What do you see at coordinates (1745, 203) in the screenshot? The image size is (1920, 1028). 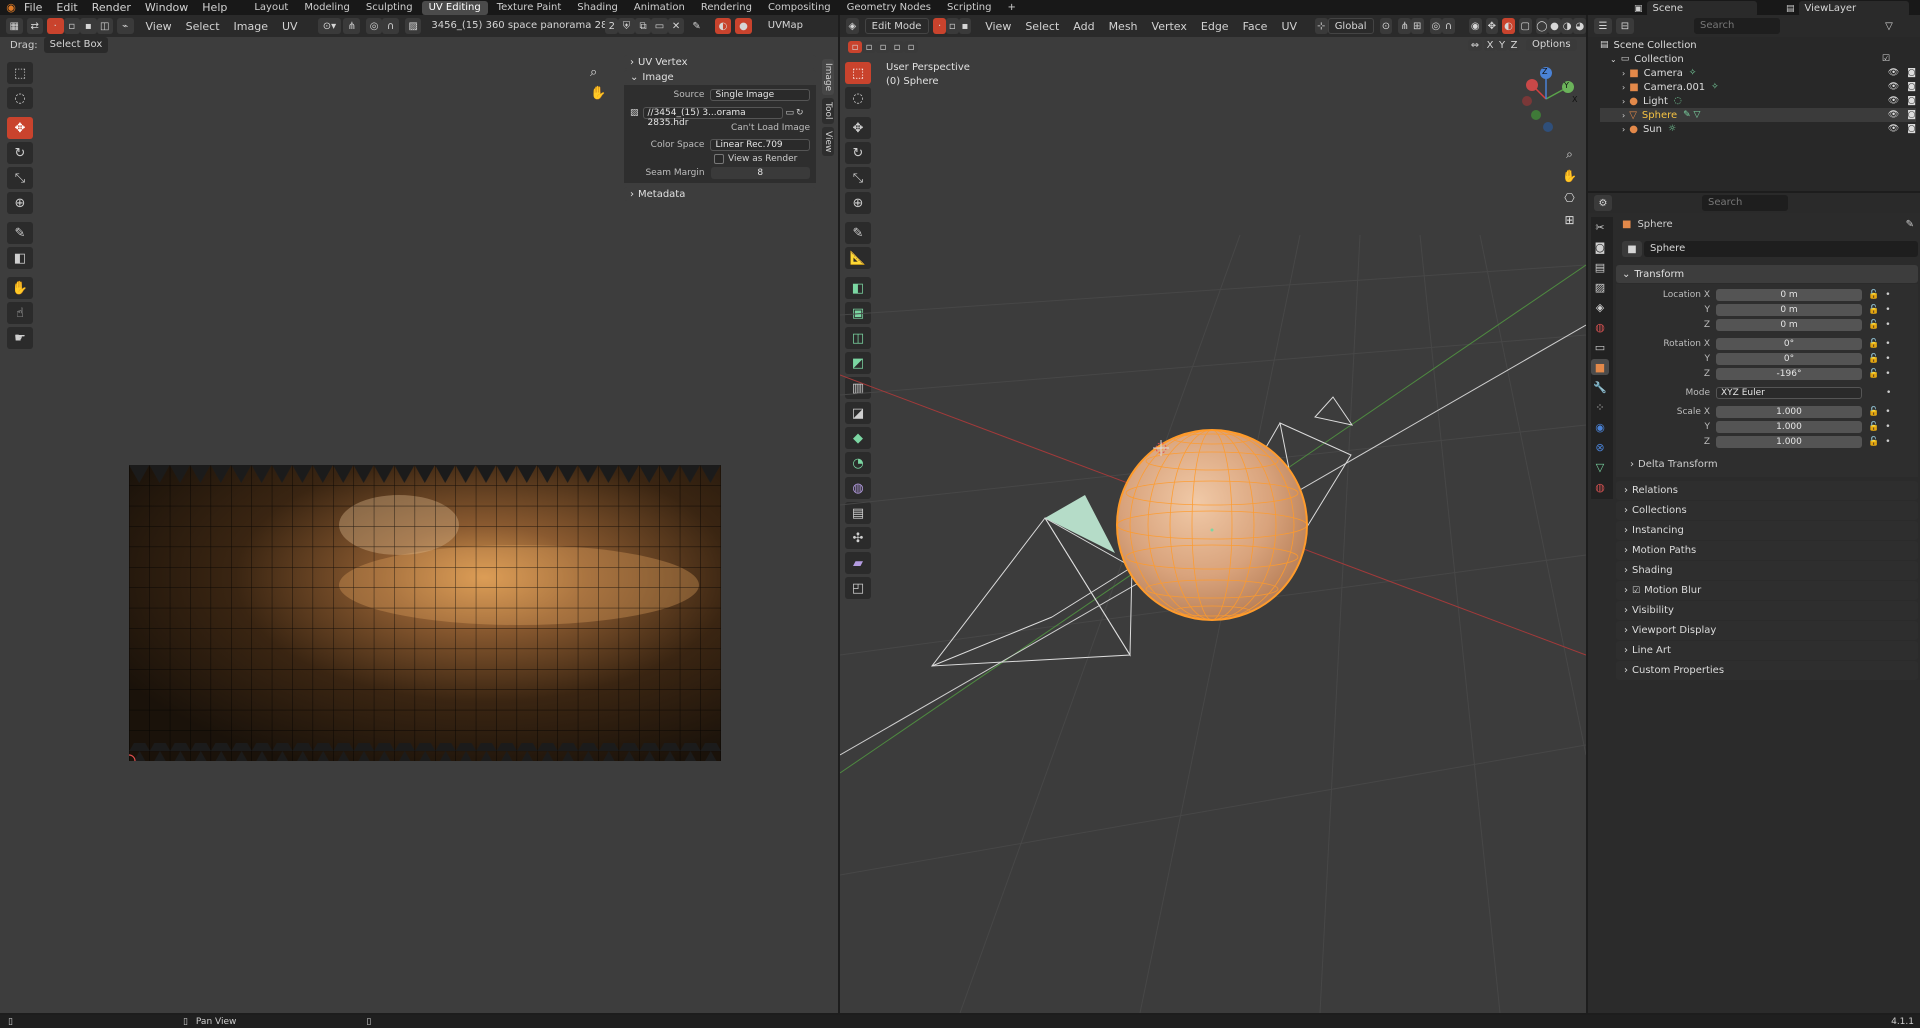 I see `properties-search-input: Search` at bounding box center [1745, 203].